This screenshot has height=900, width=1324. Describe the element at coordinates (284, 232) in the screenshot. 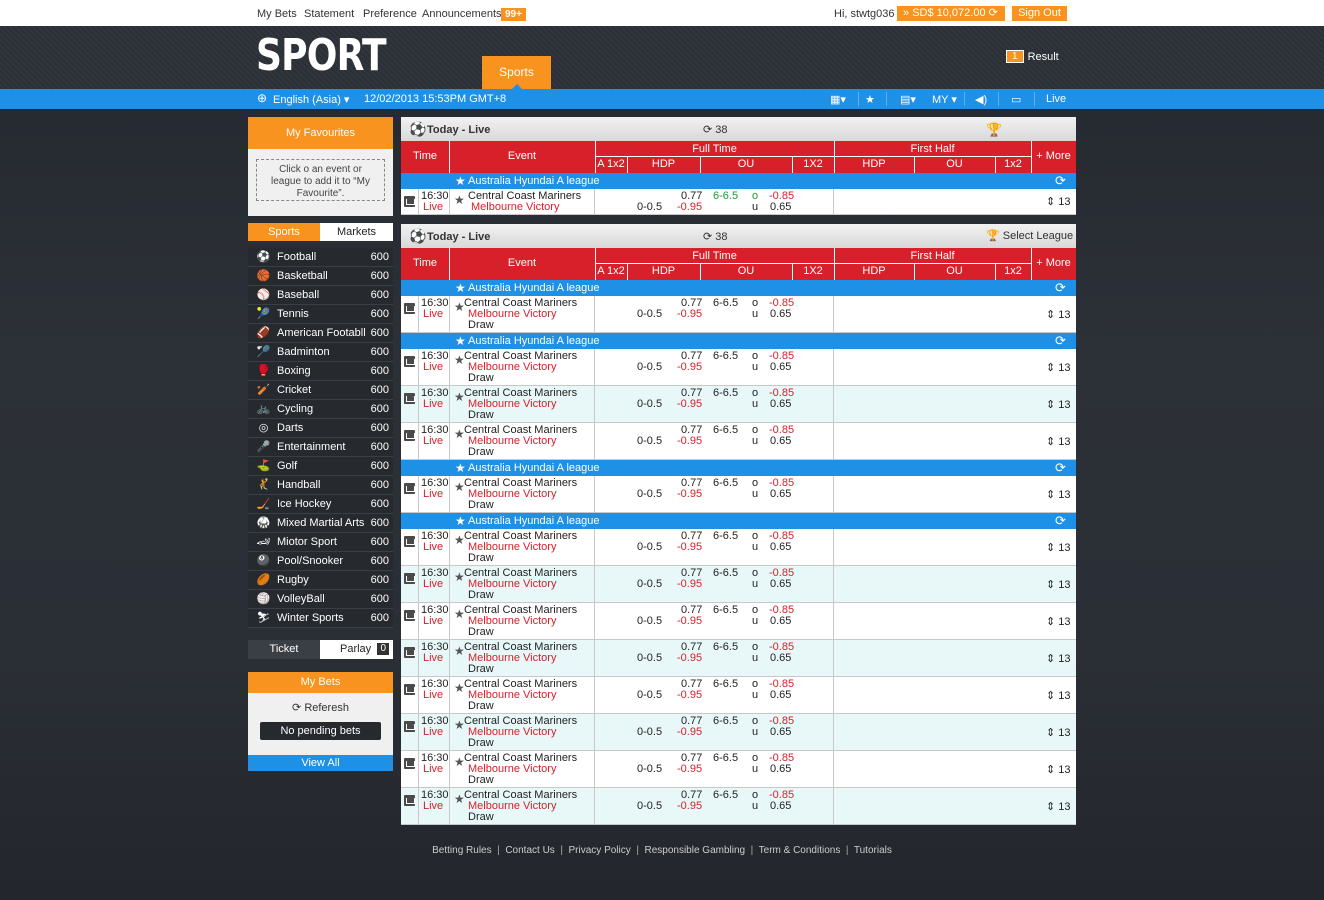

I see `tab-sports-side: Sports` at that location.